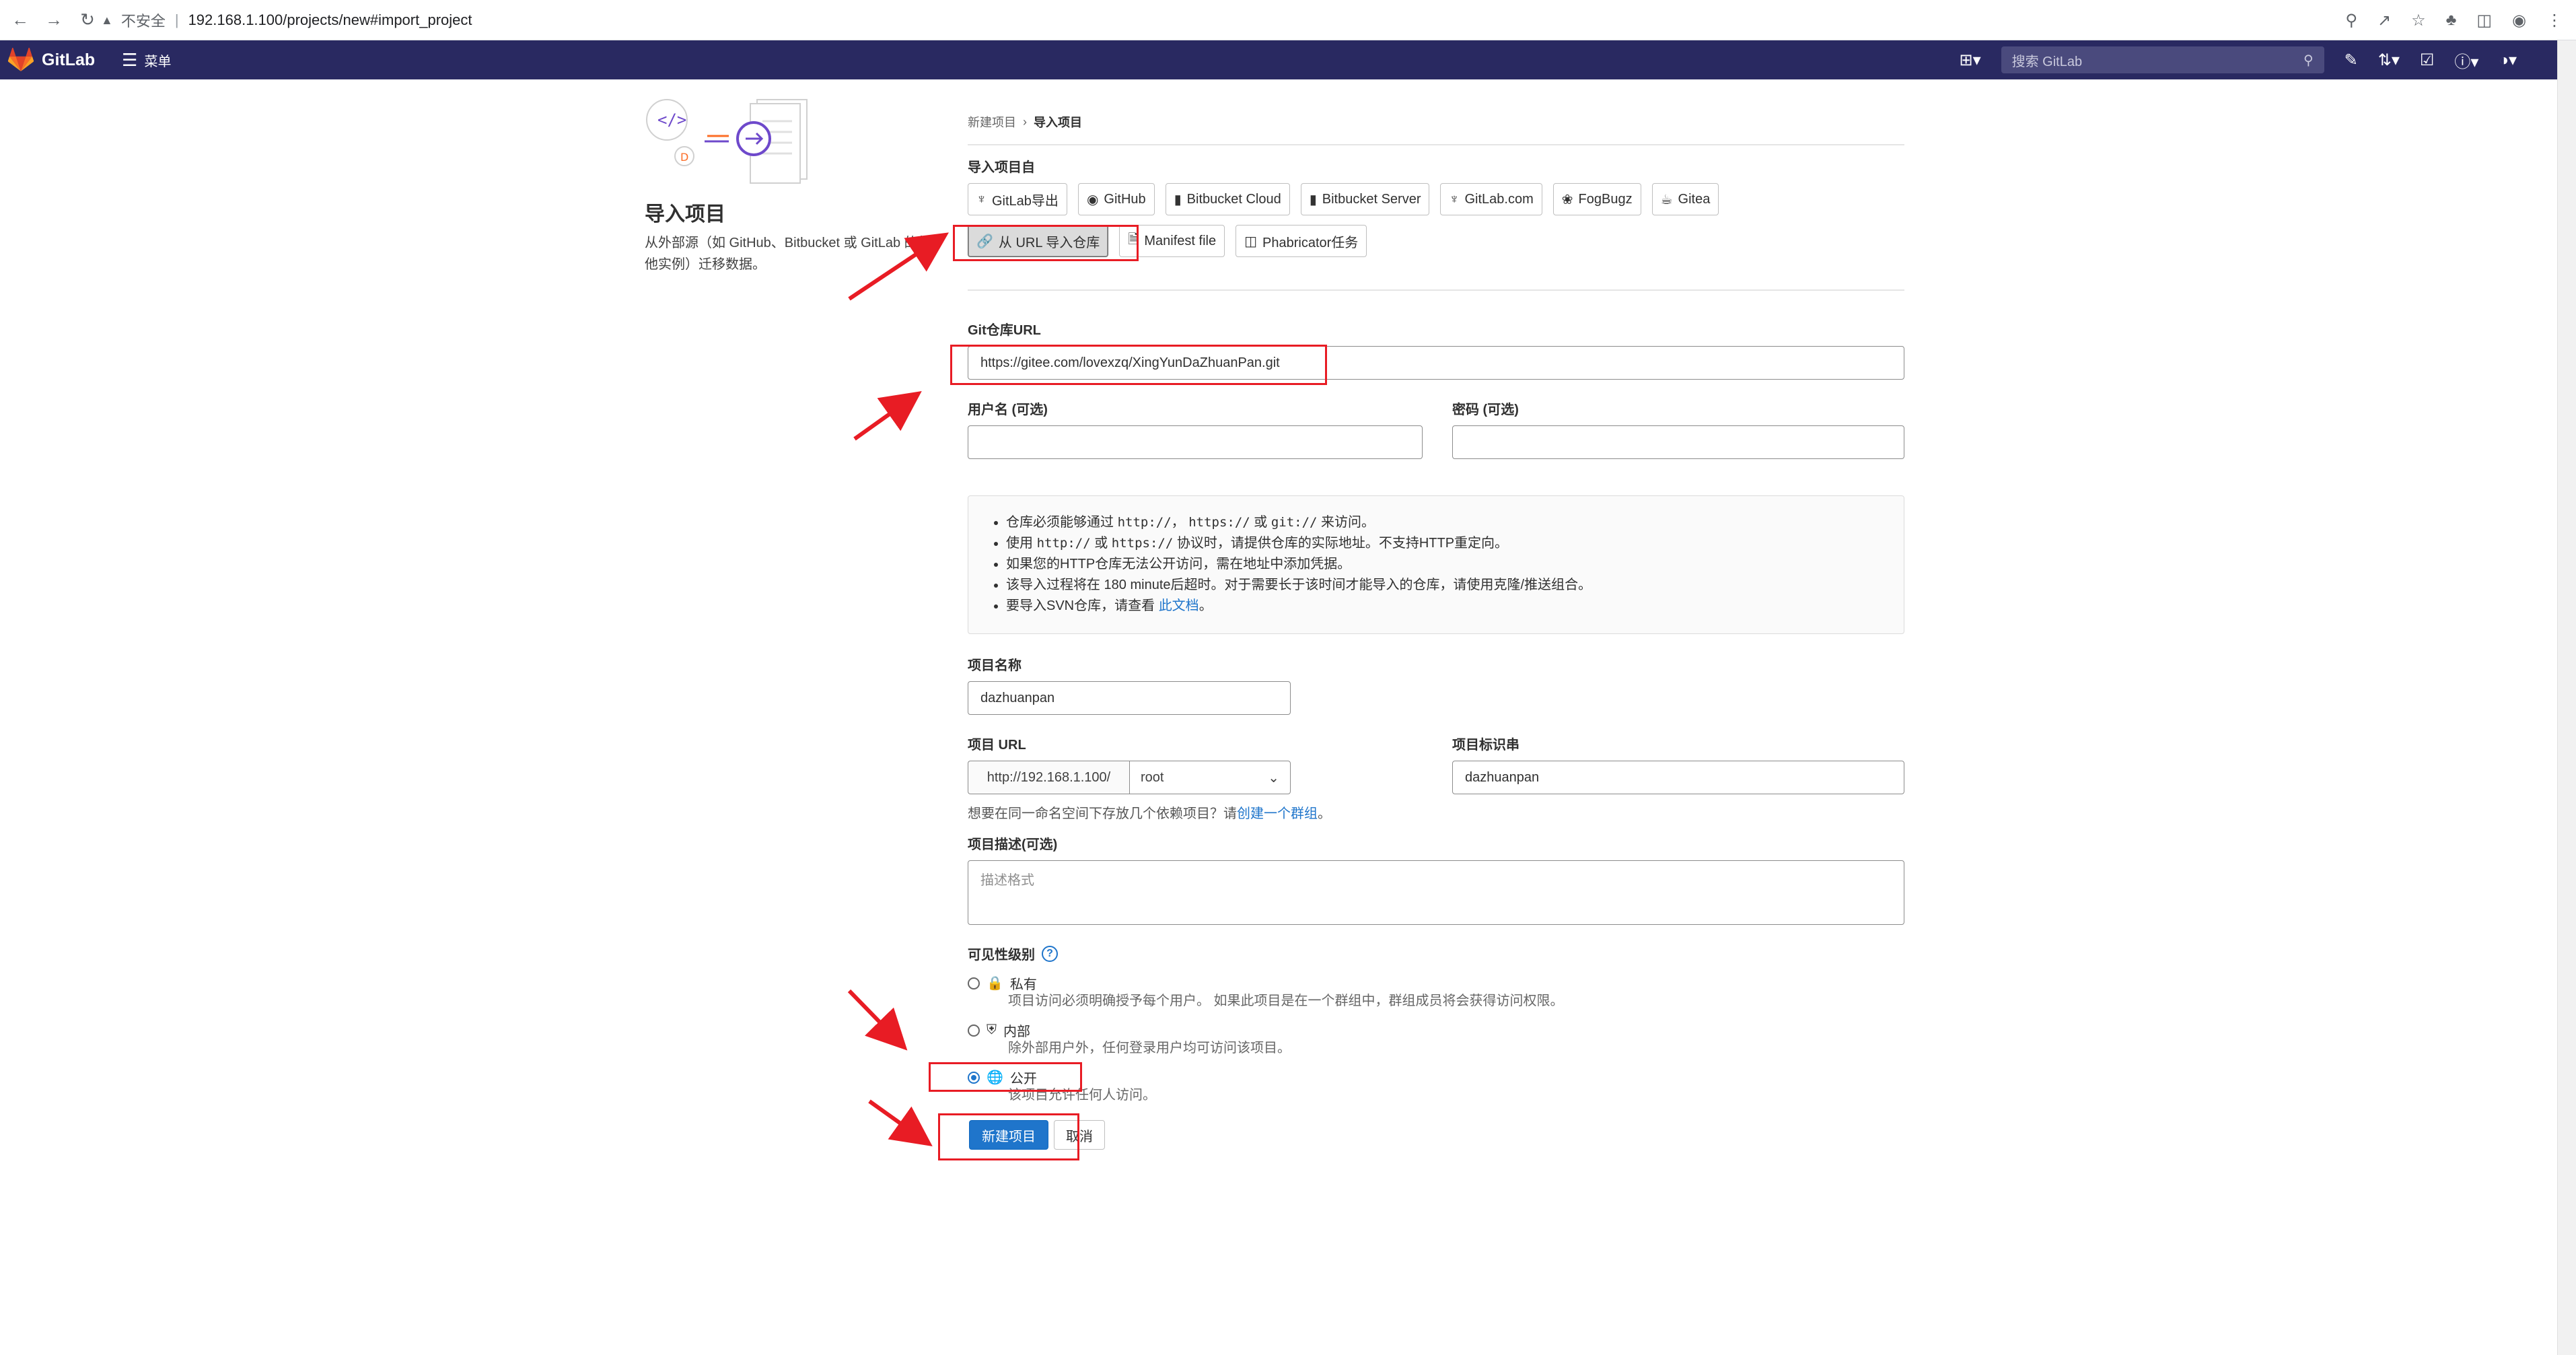 The image size is (2576, 1355). What do you see at coordinates (1008, 410) in the screenshot?
I see `username-label: 用户名 (可选)` at bounding box center [1008, 410].